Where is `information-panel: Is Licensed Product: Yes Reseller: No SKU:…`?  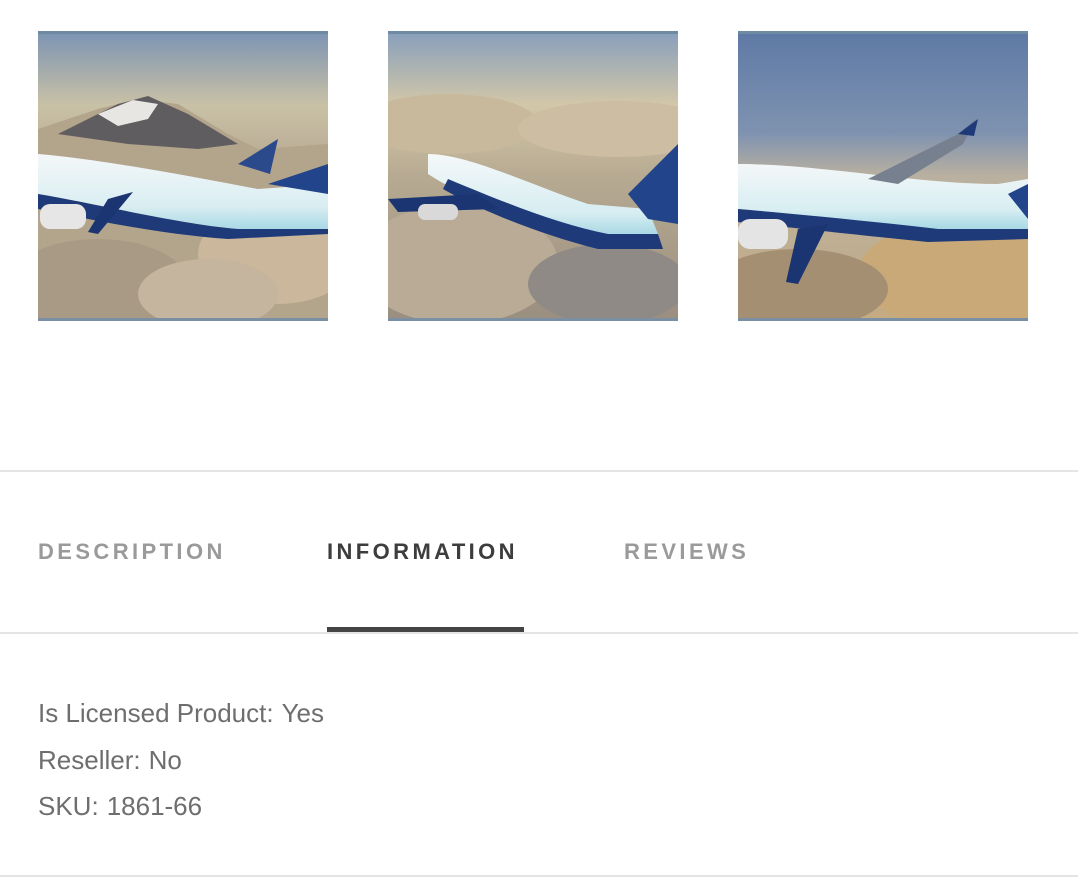
information-panel: Is Licensed Product: Yes Reseller: No SKU:… is located at coordinates (181, 760).